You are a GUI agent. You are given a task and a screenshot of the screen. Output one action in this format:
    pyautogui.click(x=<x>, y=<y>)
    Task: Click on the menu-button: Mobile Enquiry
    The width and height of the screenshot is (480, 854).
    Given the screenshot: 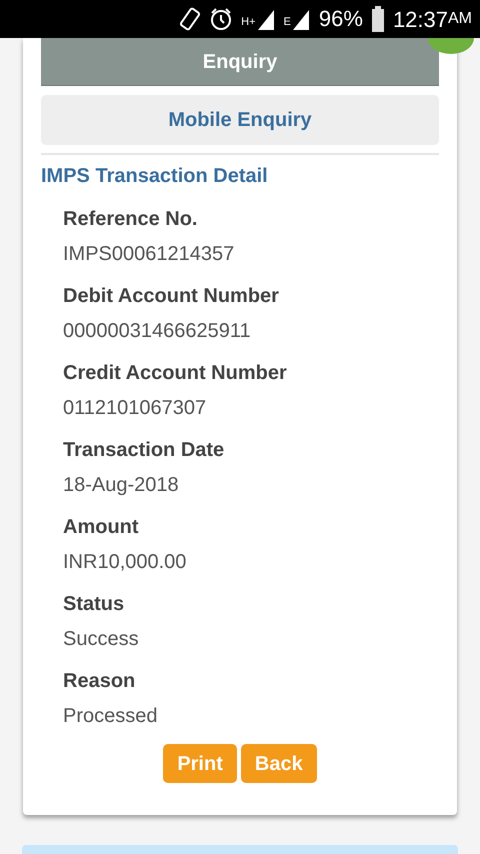 What is the action you would take?
    pyautogui.click(x=240, y=120)
    